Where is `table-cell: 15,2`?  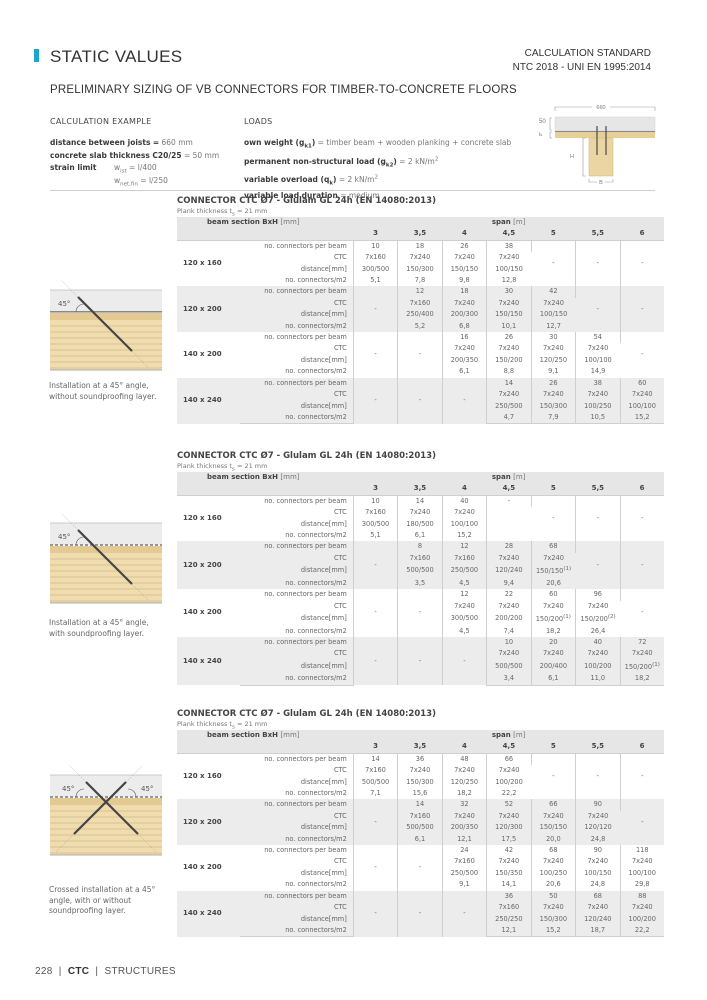 table-cell: 15,2 is located at coordinates (465, 536).